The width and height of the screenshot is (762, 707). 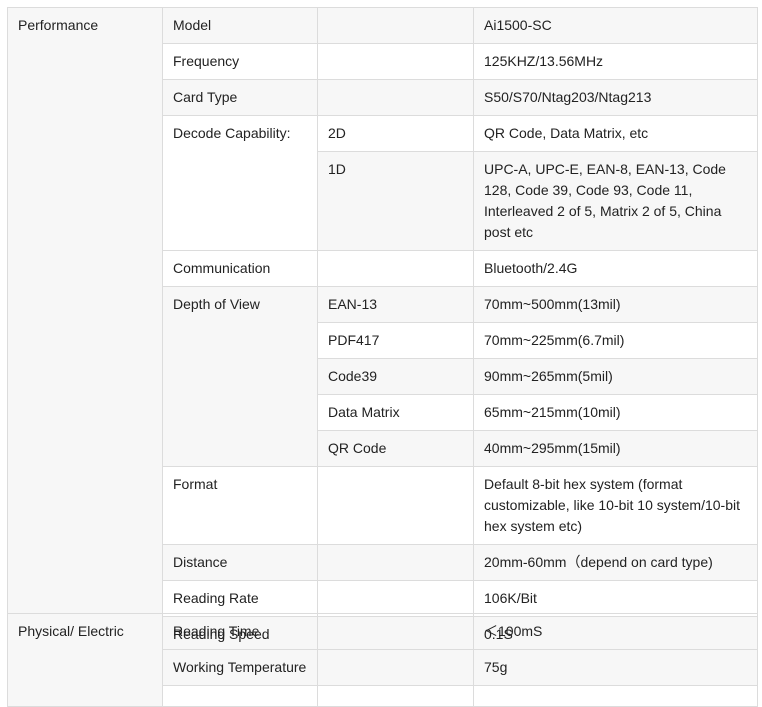 What do you see at coordinates (240, 183) in the screenshot?
I see `row-label: Decode Capability:` at bounding box center [240, 183].